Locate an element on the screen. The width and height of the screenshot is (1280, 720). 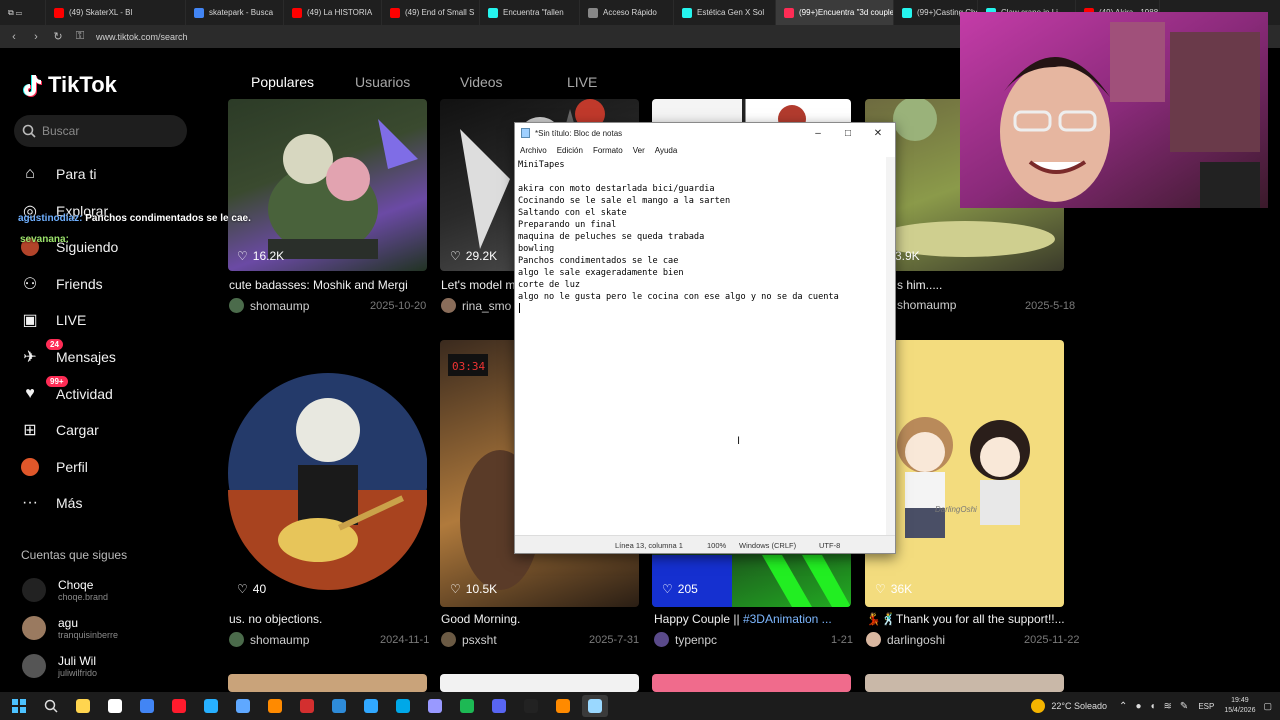
tab-populares: Populares is located at coordinates (282, 82).